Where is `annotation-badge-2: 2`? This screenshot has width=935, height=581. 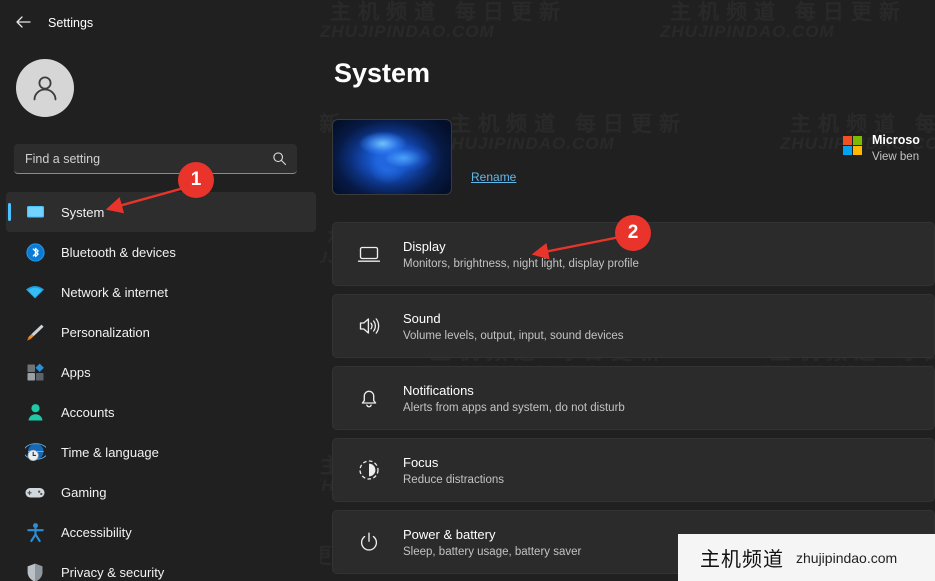
annotation-badge-2: 2 is located at coordinates (633, 233).